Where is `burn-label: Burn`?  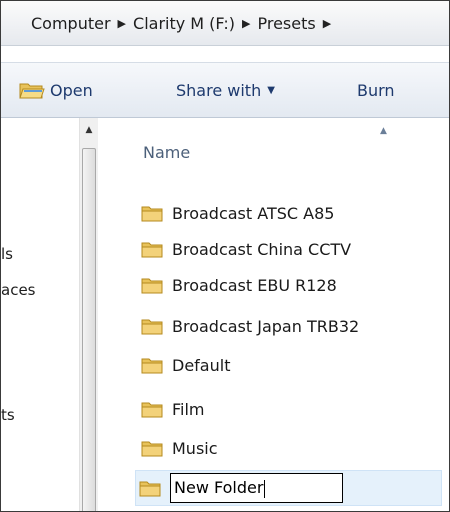 burn-label: Burn is located at coordinates (376, 90).